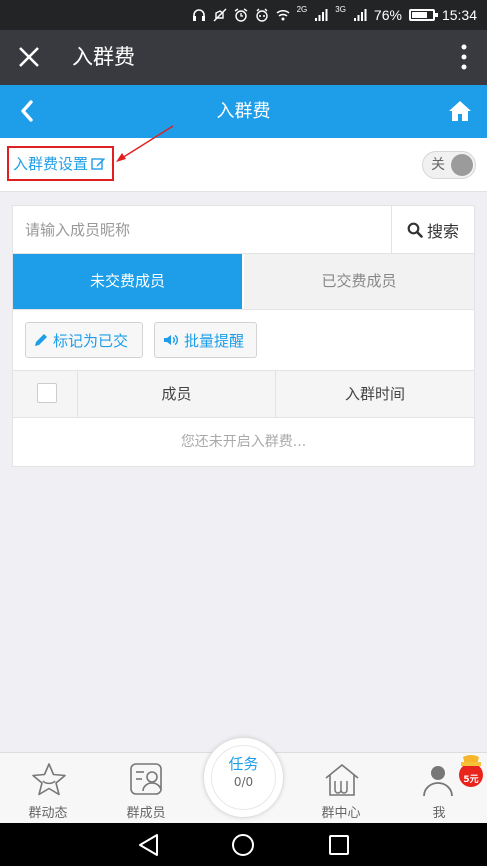 The width and height of the screenshot is (487, 866). I want to click on column-member: 成员, so click(177, 394).